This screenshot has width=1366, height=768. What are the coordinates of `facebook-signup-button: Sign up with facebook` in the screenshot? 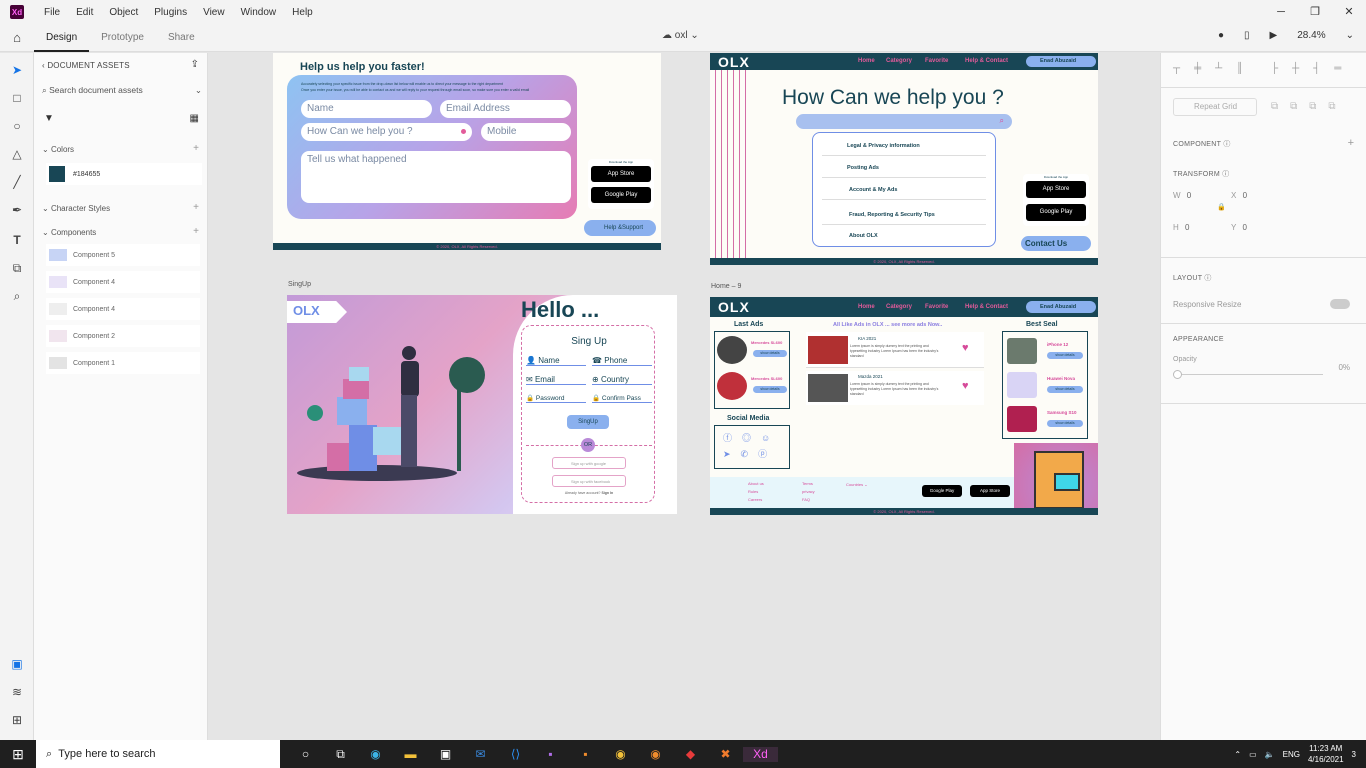 It's located at (589, 481).